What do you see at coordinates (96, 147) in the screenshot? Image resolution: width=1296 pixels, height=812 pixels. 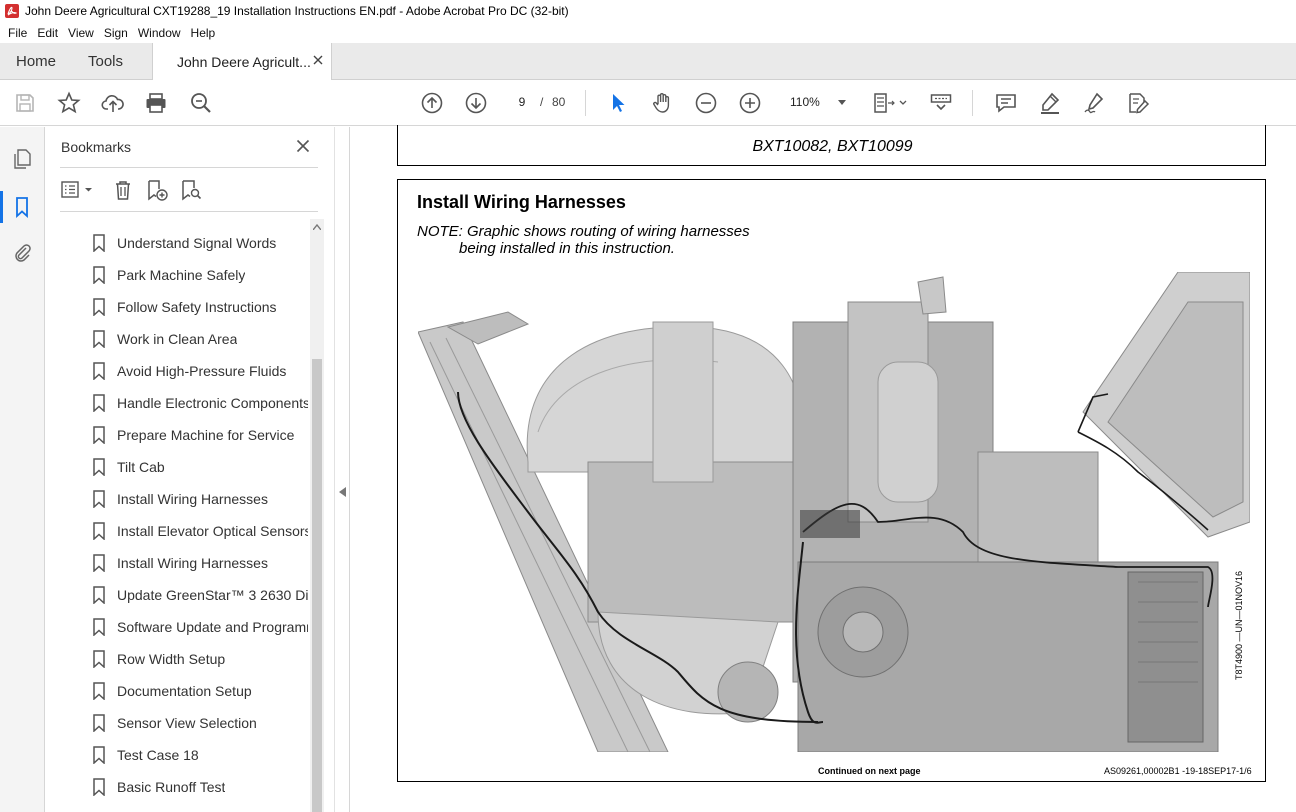 I see `bookmarks-title: Bookmarks` at bounding box center [96, 147].